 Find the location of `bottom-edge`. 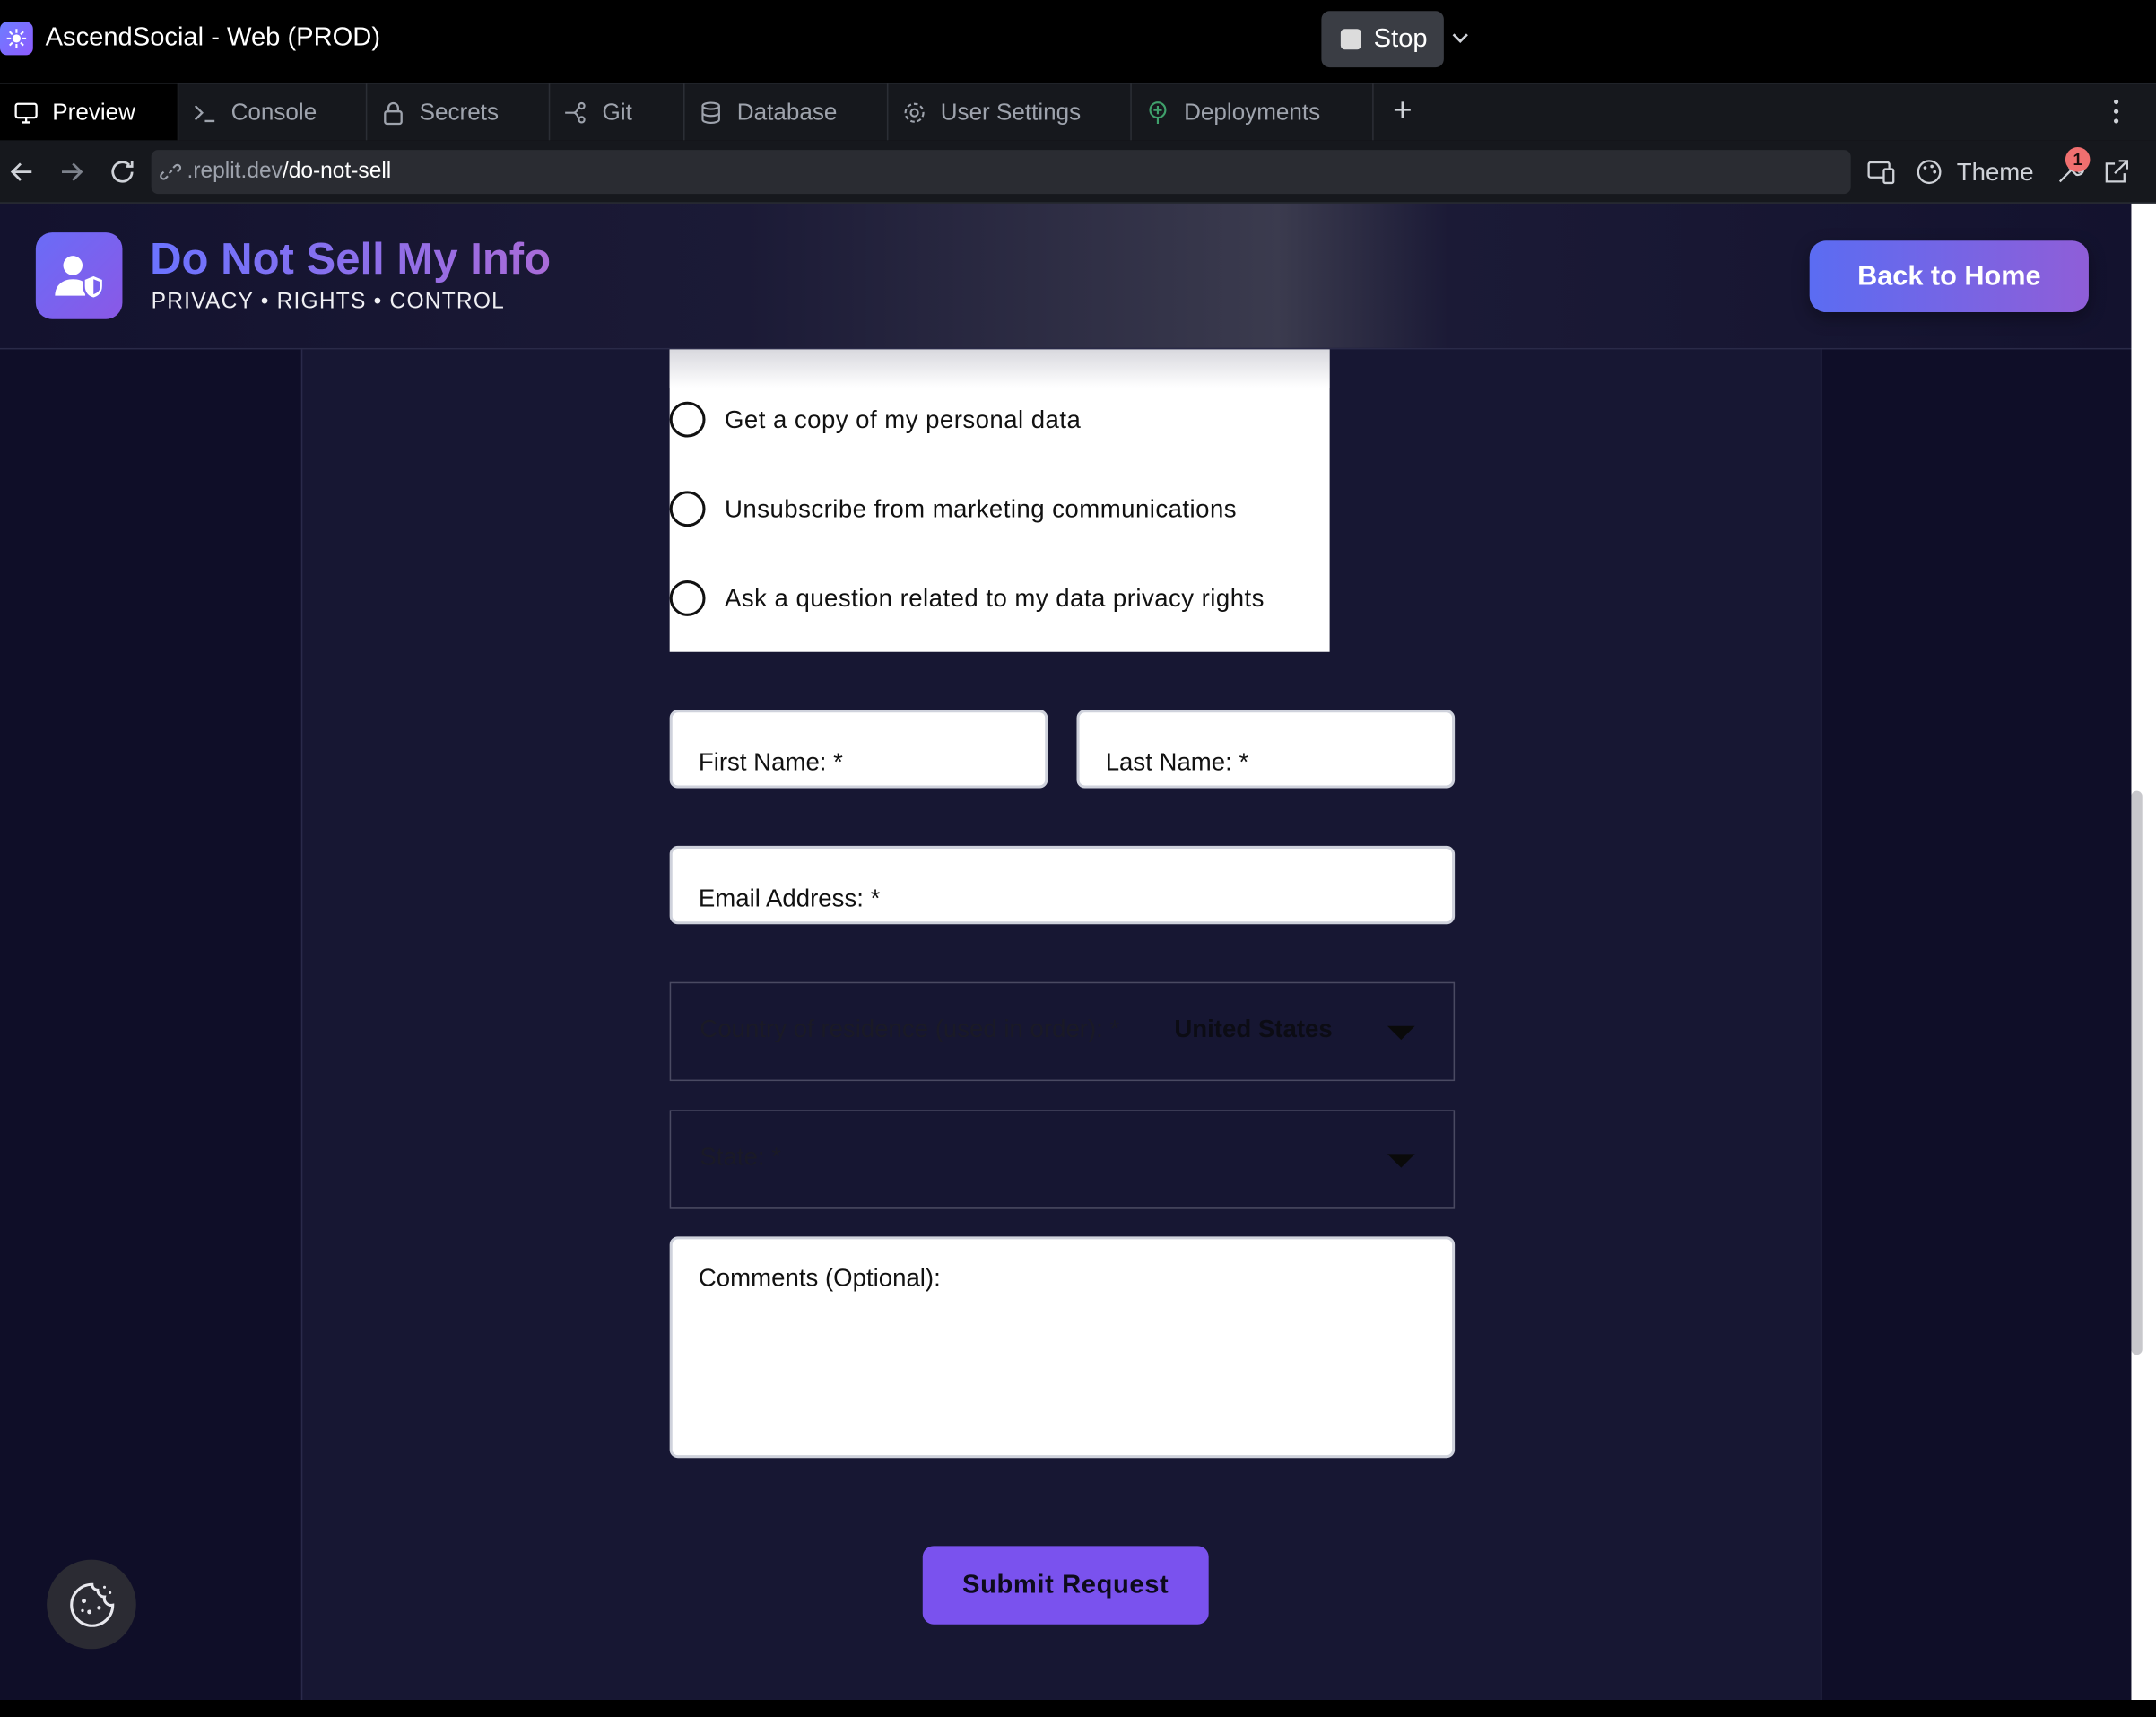

bottom-edge is located at coordinates (1078, 1708).